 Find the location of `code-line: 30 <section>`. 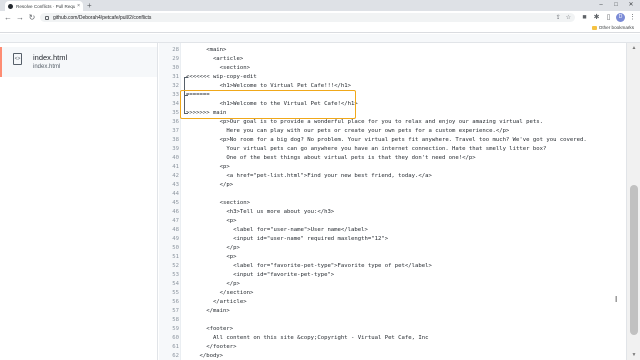

code-line: 30 <section> is located at coordinates (392, 68).